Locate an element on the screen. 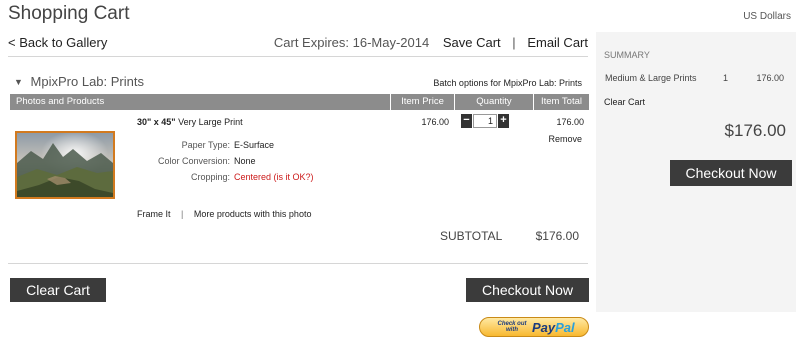 This screenshot has width=800, height=344. summary-item-quantity: 1 is located at coordinates (726, 78).